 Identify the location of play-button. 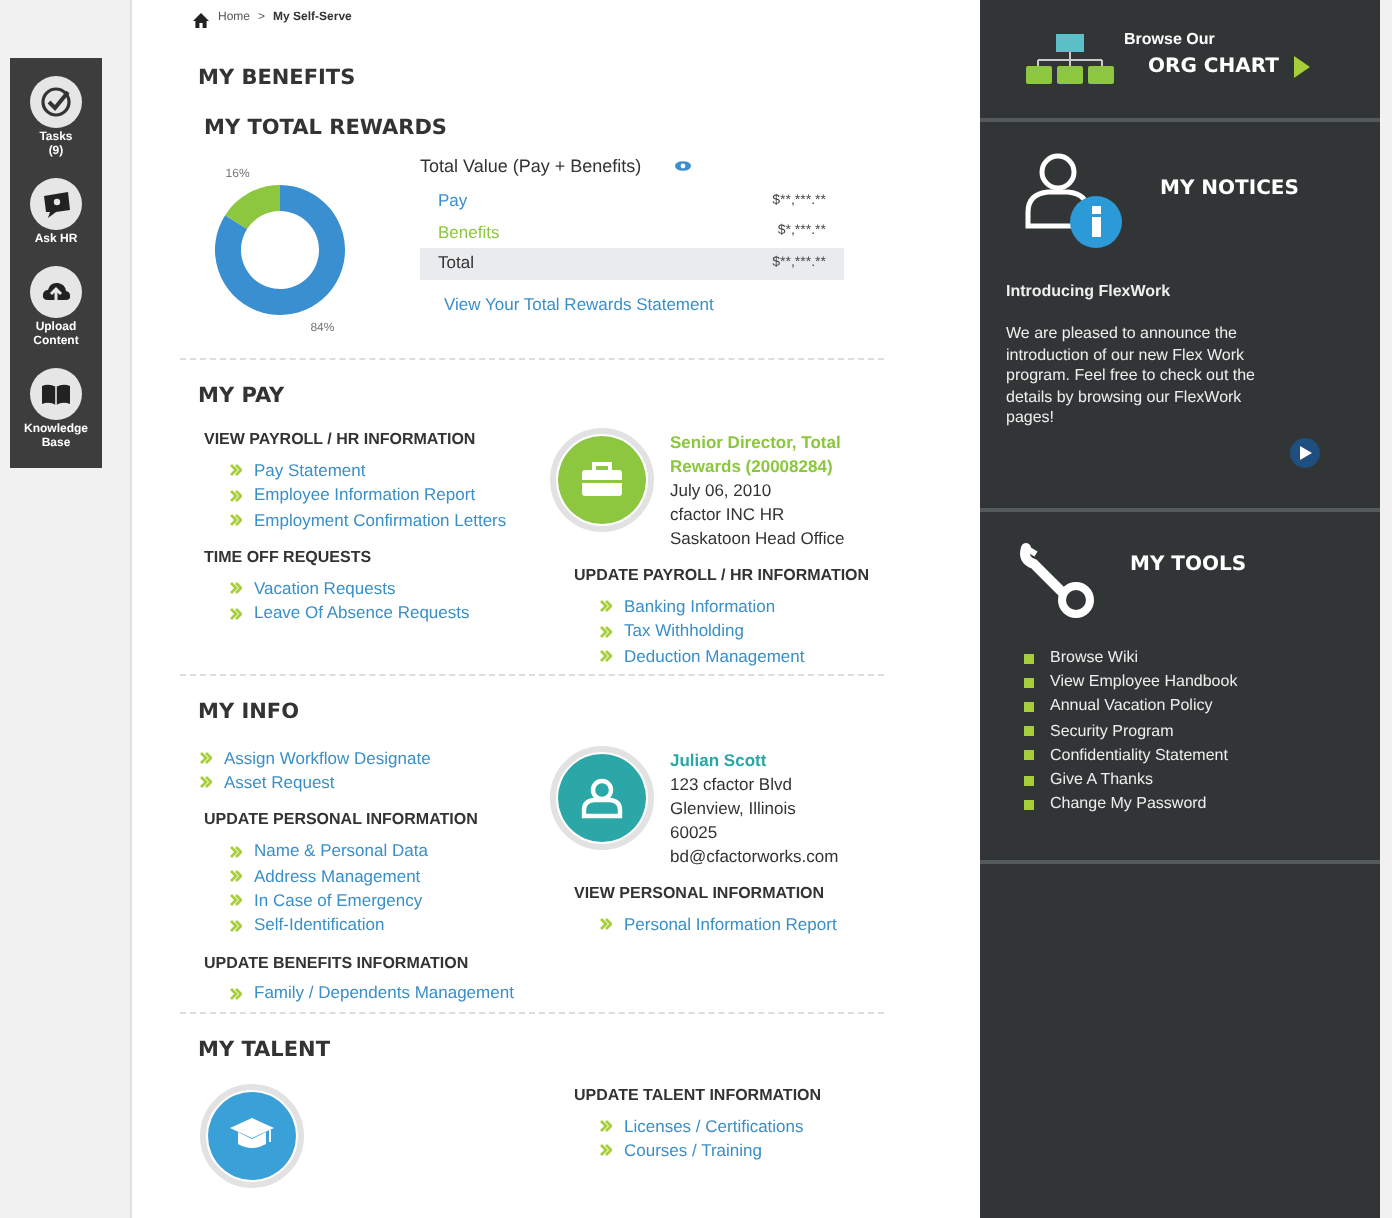
(1305, 452).